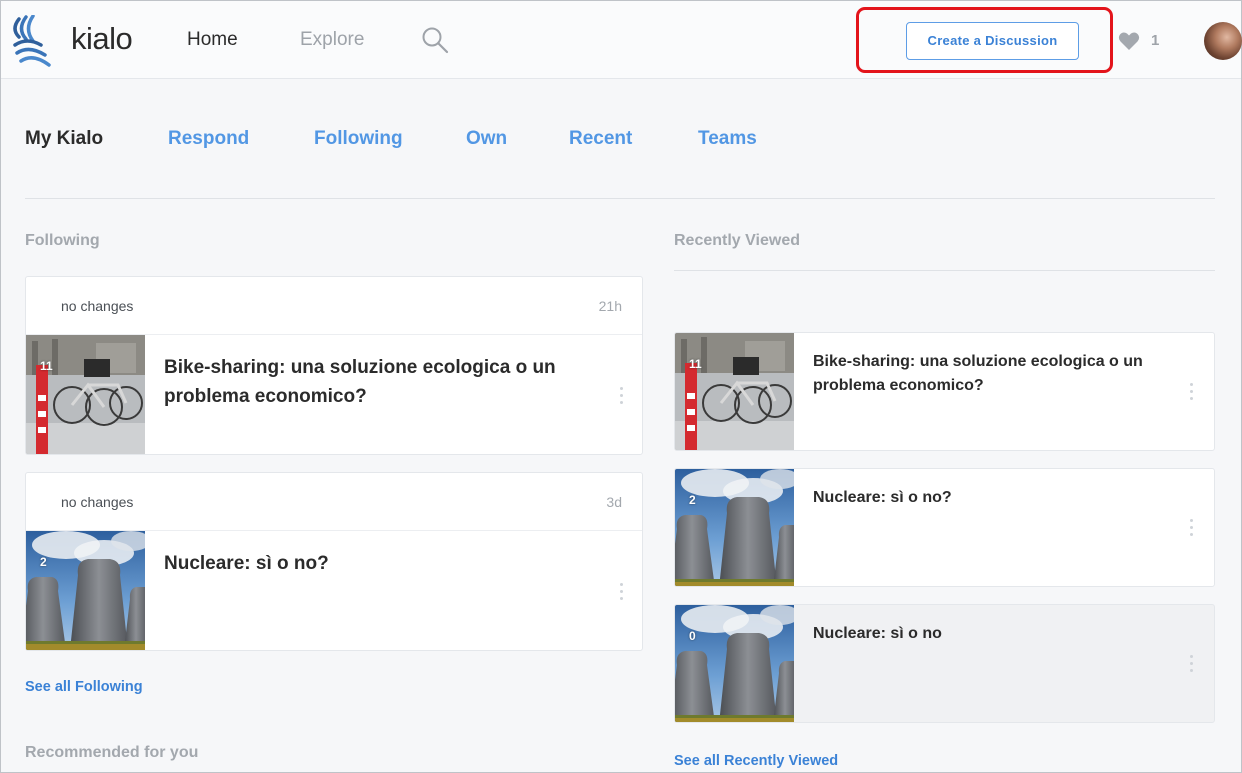 This screenshot has height=773, width=1242. I want to click on recently-viewed-divider, so click(944, 270).